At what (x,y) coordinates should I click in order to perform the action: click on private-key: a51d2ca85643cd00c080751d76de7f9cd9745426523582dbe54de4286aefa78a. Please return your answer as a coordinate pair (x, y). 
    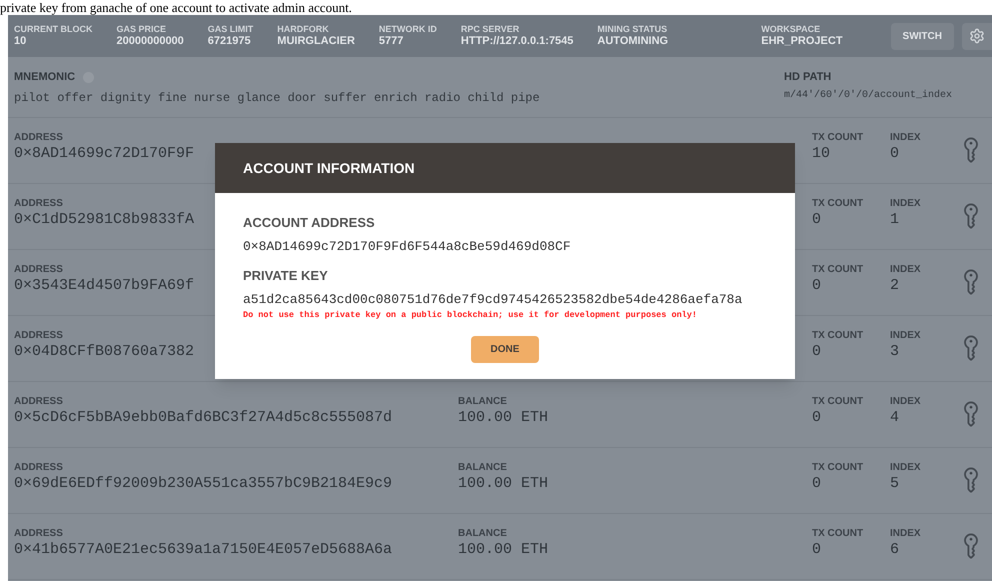
    Looking at the image, I should click on (492, 299).